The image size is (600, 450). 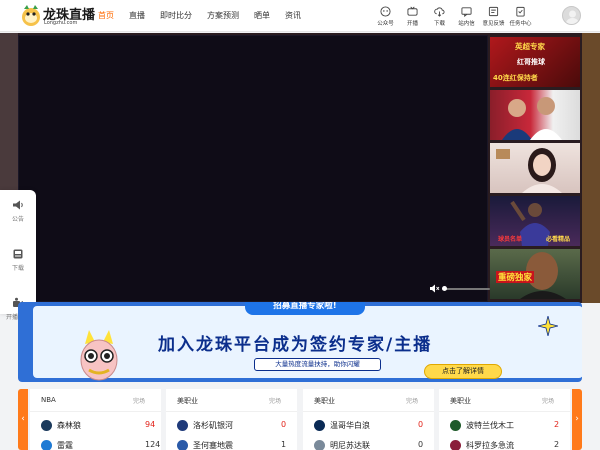 What do you see at coordinates (305, 308) in the screenshot?
I see `banner-tag: 招募直播专家啦!` at bounding box center [305, 308].